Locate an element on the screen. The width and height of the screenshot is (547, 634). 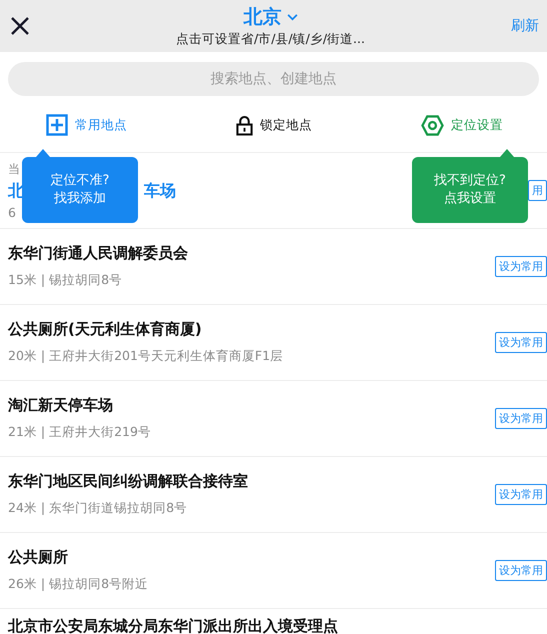
action-link: 定位设置 is located at coordinates (477, 125).